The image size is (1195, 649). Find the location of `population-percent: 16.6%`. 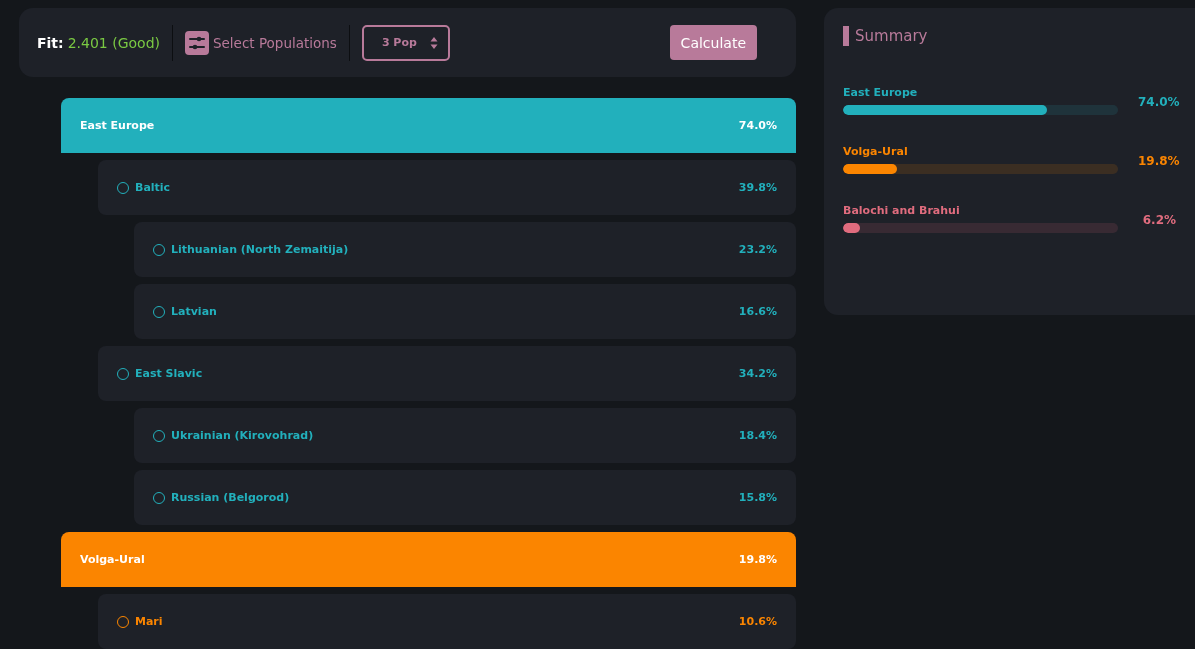

population-percent: 16.6% is located at coordinates (757, 311).